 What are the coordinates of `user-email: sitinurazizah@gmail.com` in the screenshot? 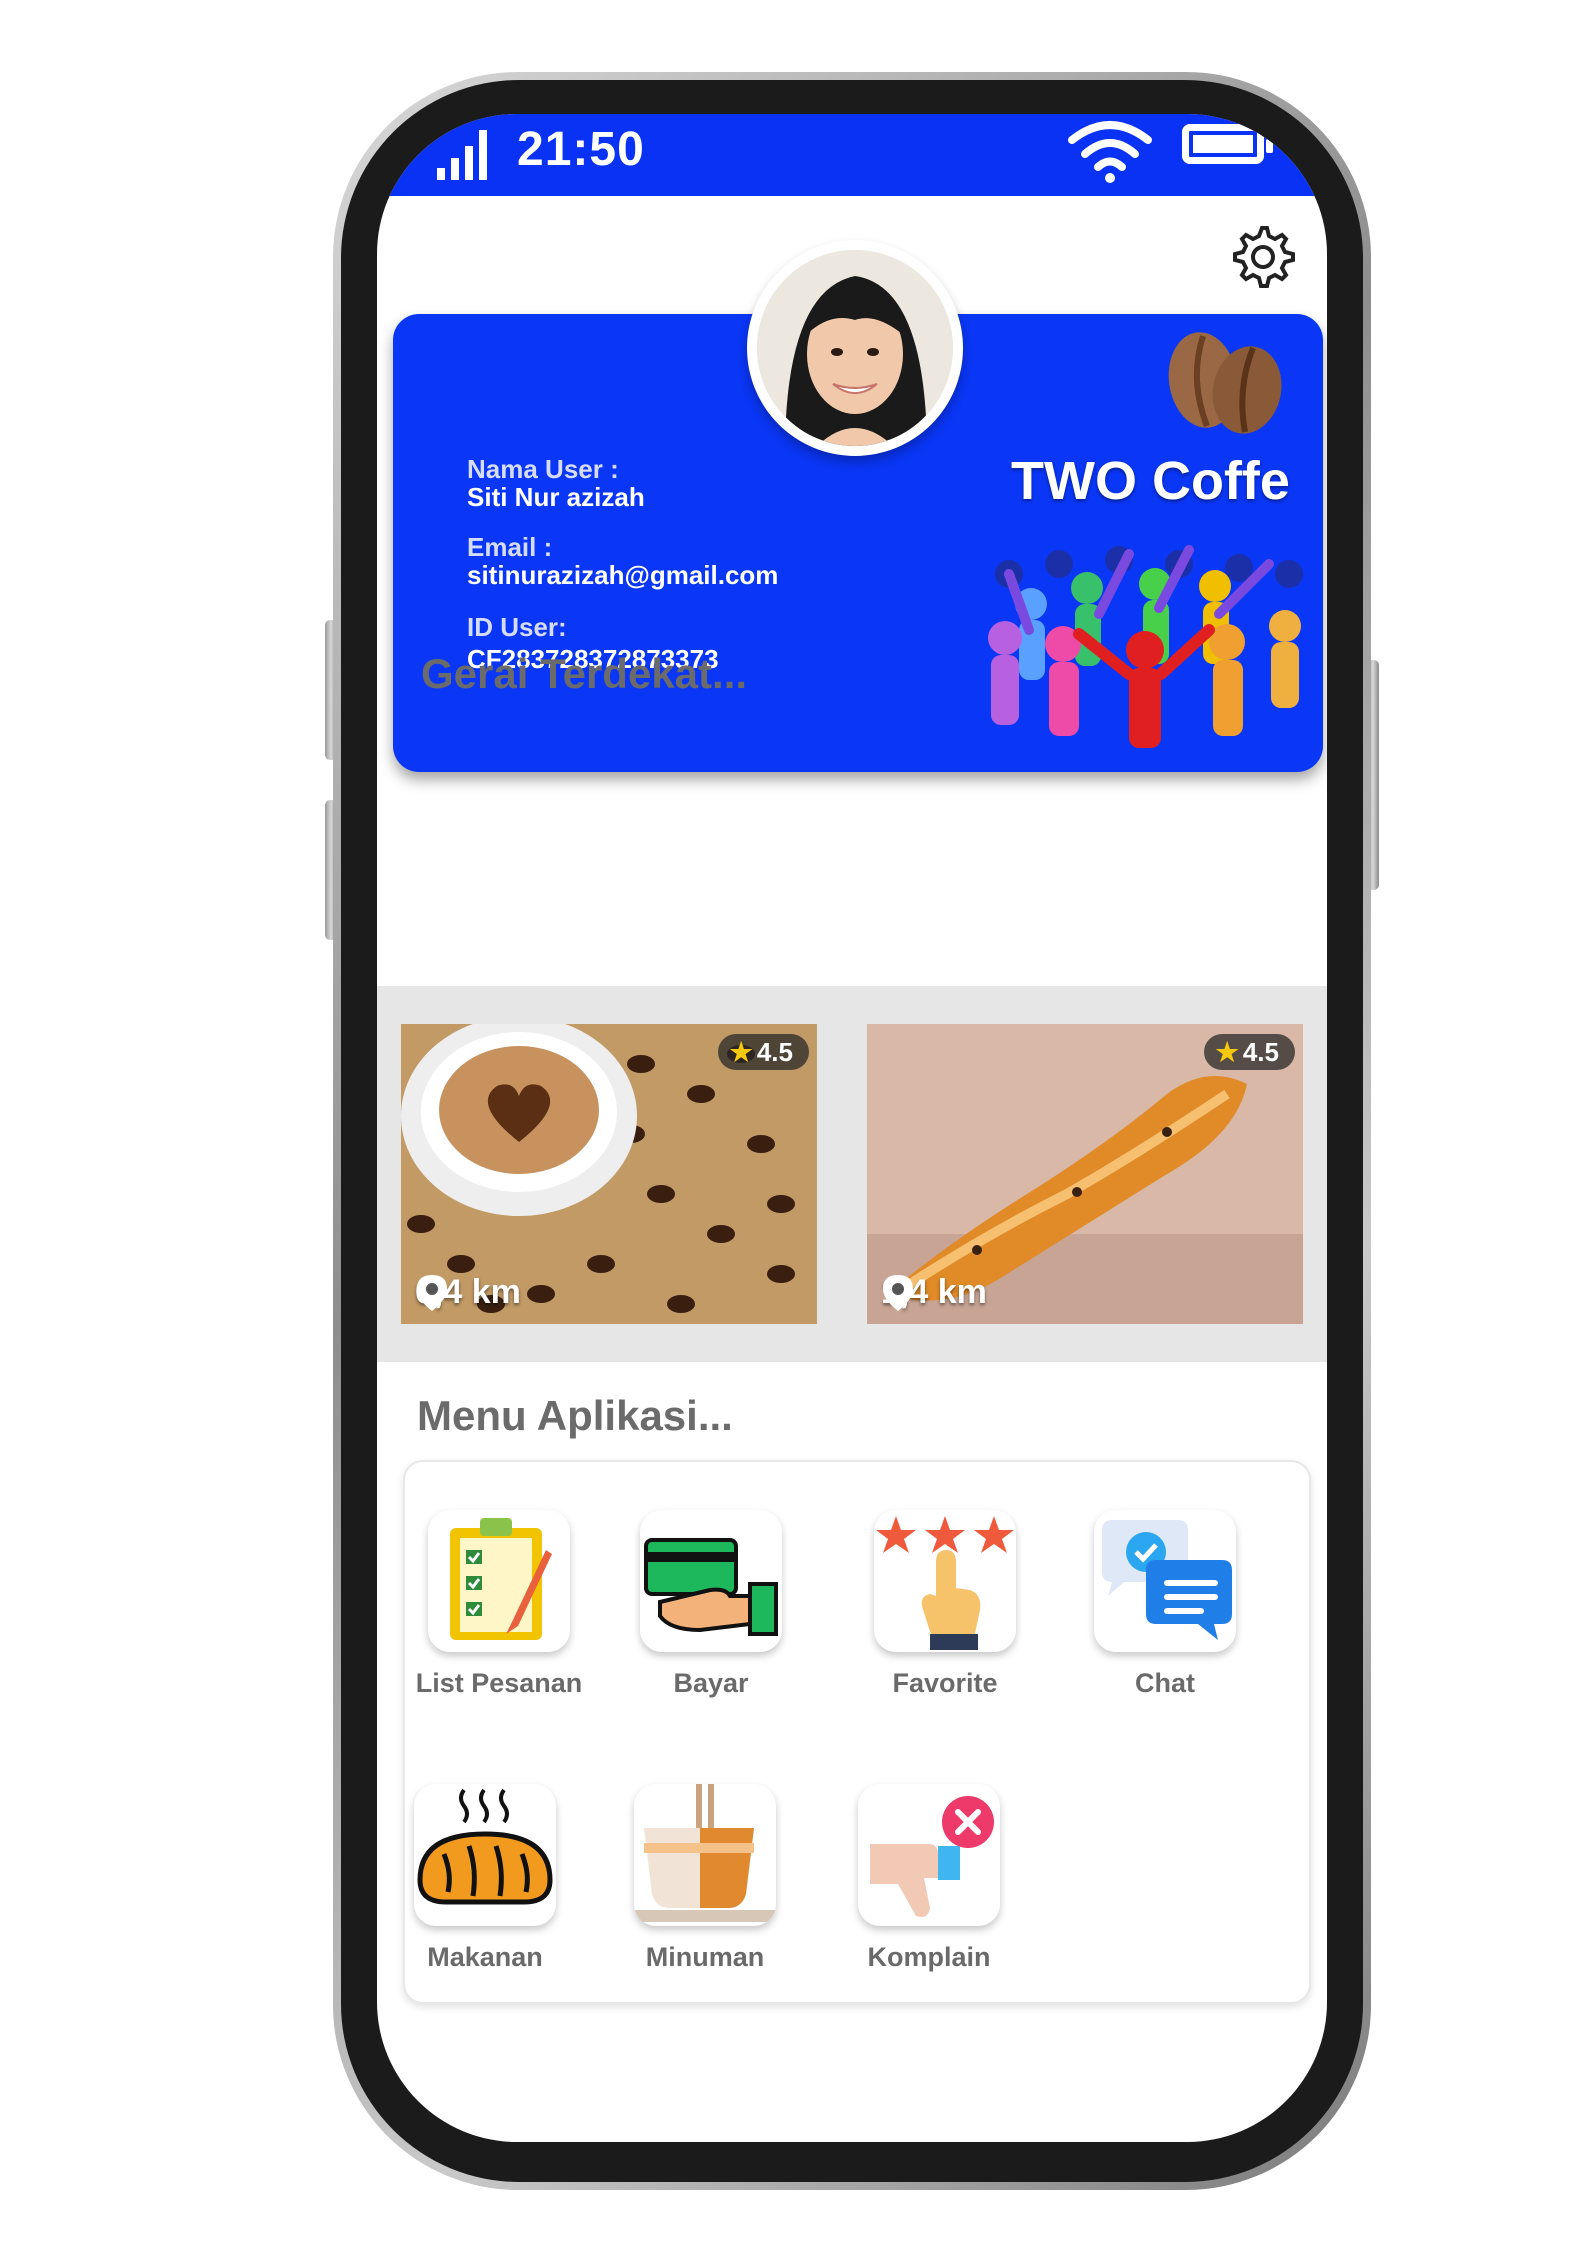 It's located at (623, 575).